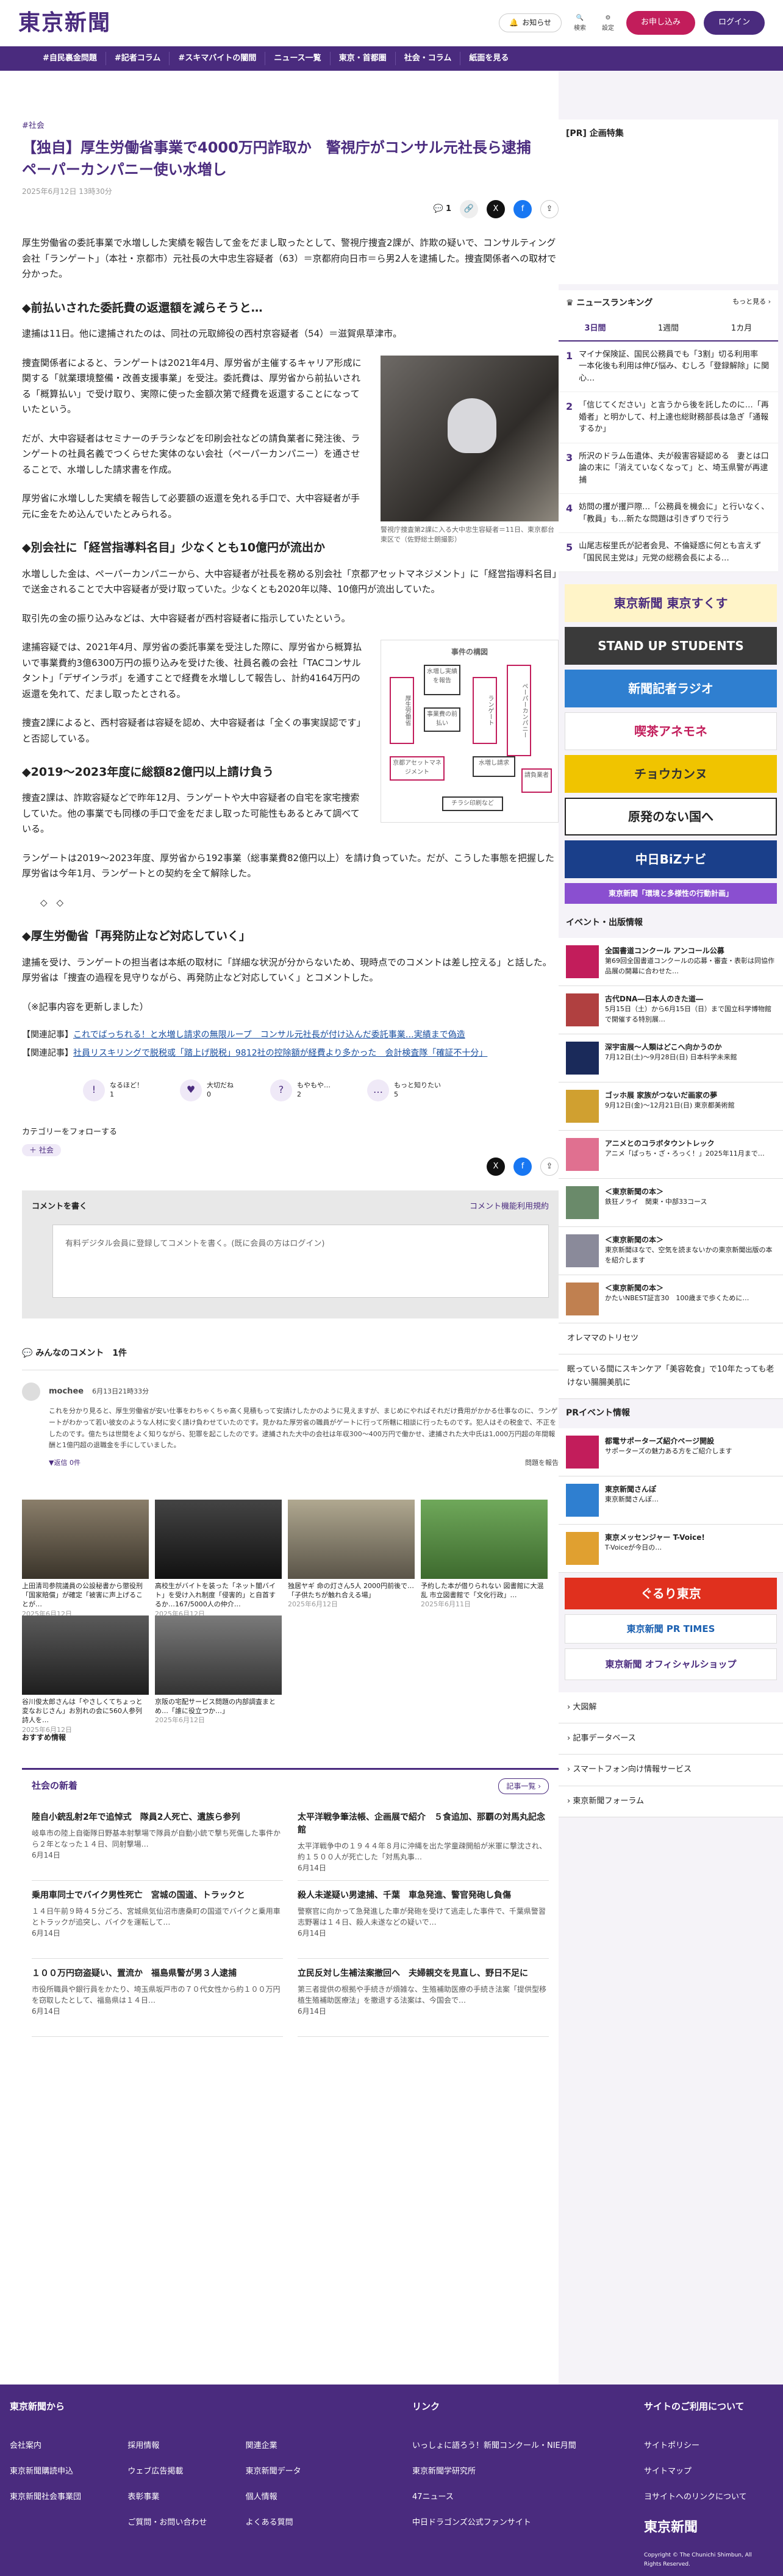  What do you see at coordinates (497, 2523) in the screenshot?
I see `footer-link: 中日ドラゴンズ公式ファンサイト` at bounding box center [497, 2523].